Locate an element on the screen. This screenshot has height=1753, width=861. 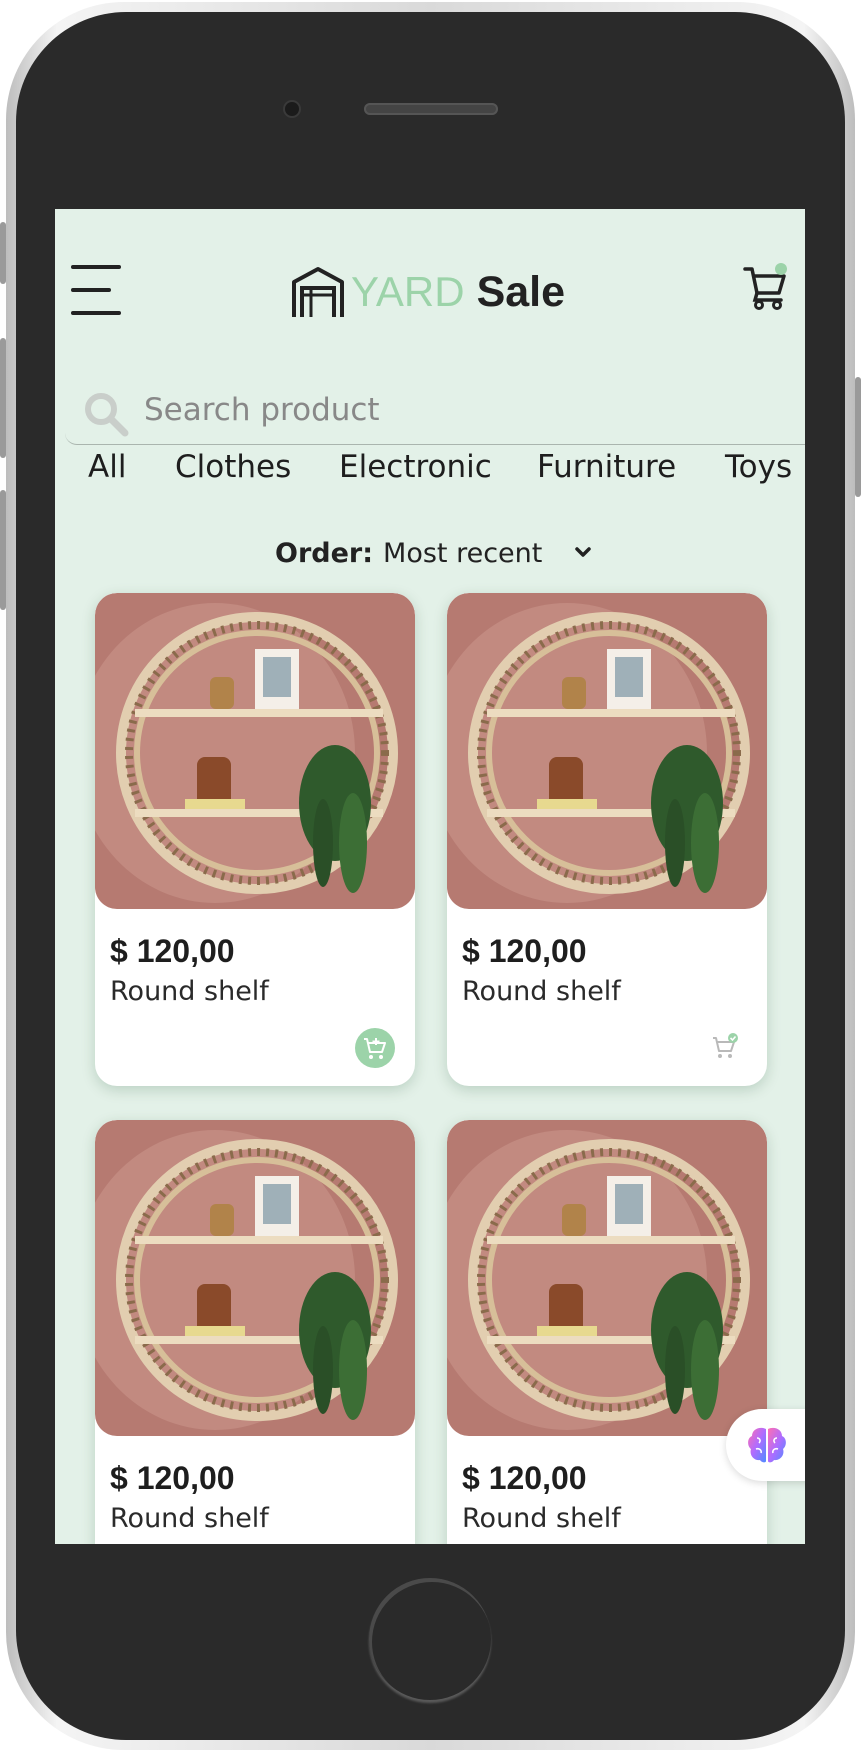
added-to-cart-button is located at coordinates (725, 1047).